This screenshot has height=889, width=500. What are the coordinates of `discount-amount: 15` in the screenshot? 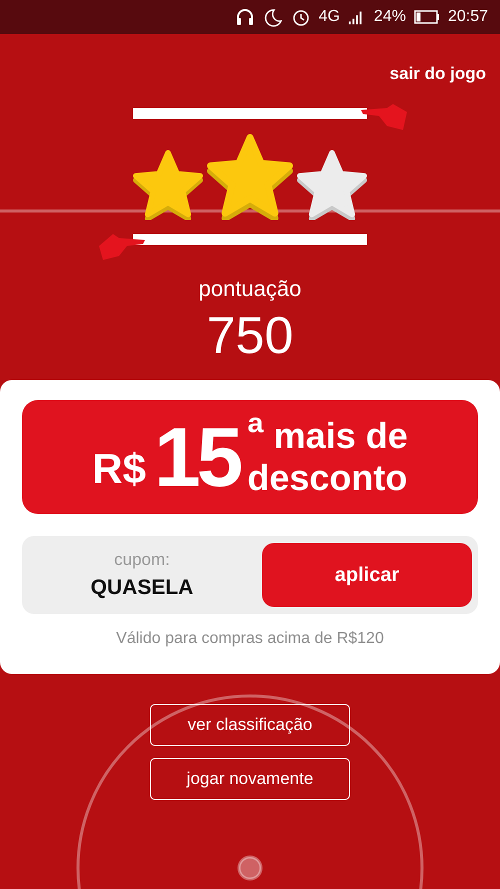 It's located at (197, 457).